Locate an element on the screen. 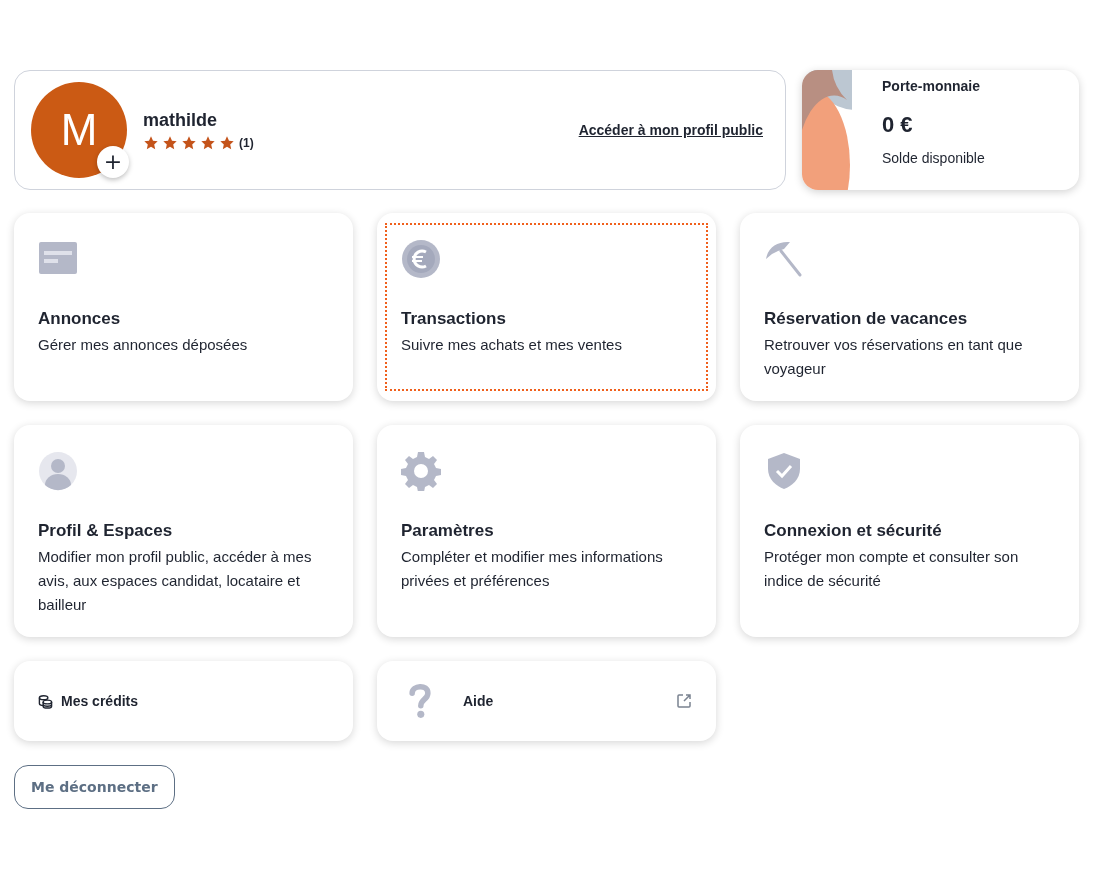  rating-count: (1) is located at coordinates (246, 142).